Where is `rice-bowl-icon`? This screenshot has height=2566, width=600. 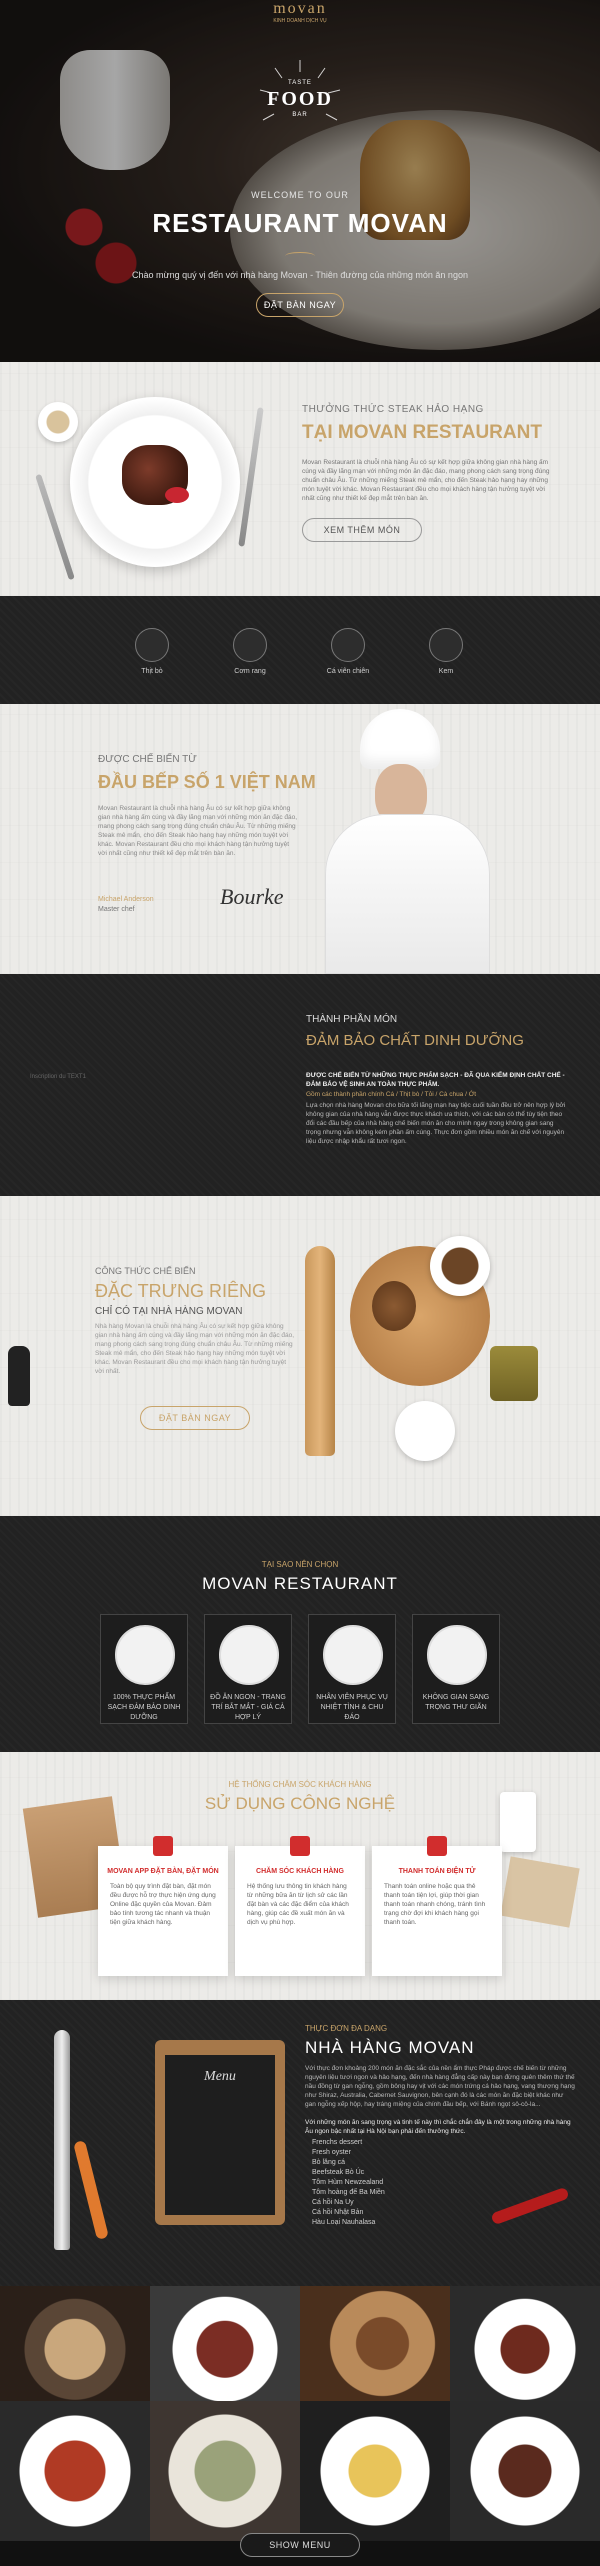
rice-bowl-icon is located at coordinates (250, 645).